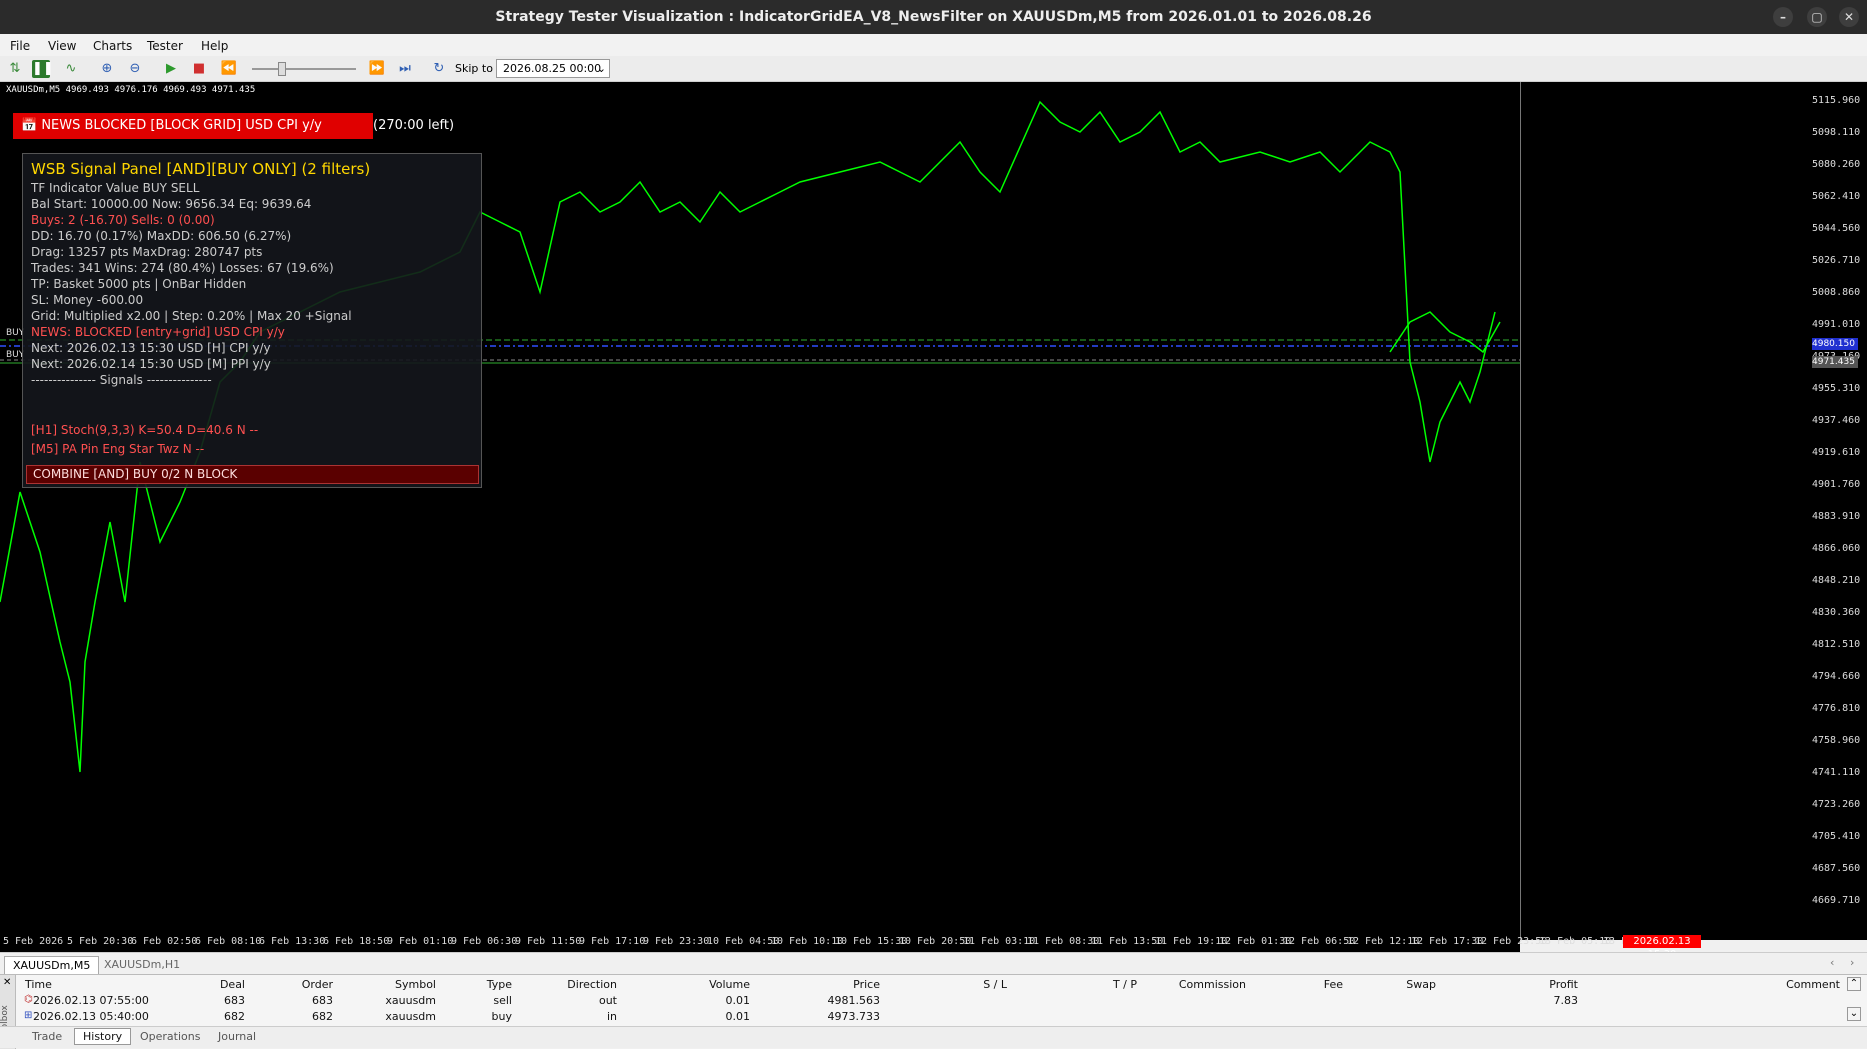 The image size is (1867, 1049). Describe the element at coordinates (571, 984) in the screenshot. I see `column-header: Direction` at that location.